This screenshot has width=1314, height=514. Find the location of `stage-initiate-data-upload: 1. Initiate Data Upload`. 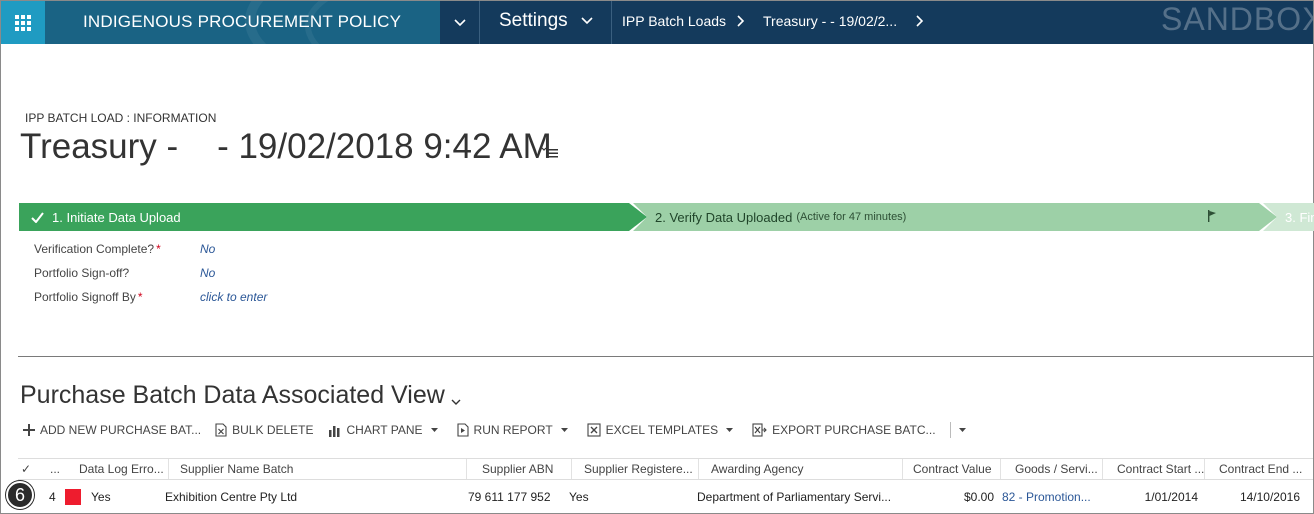

stage-initiate-data-upload: 1. Initiate Data Upload is located at coordinates (333, 217).